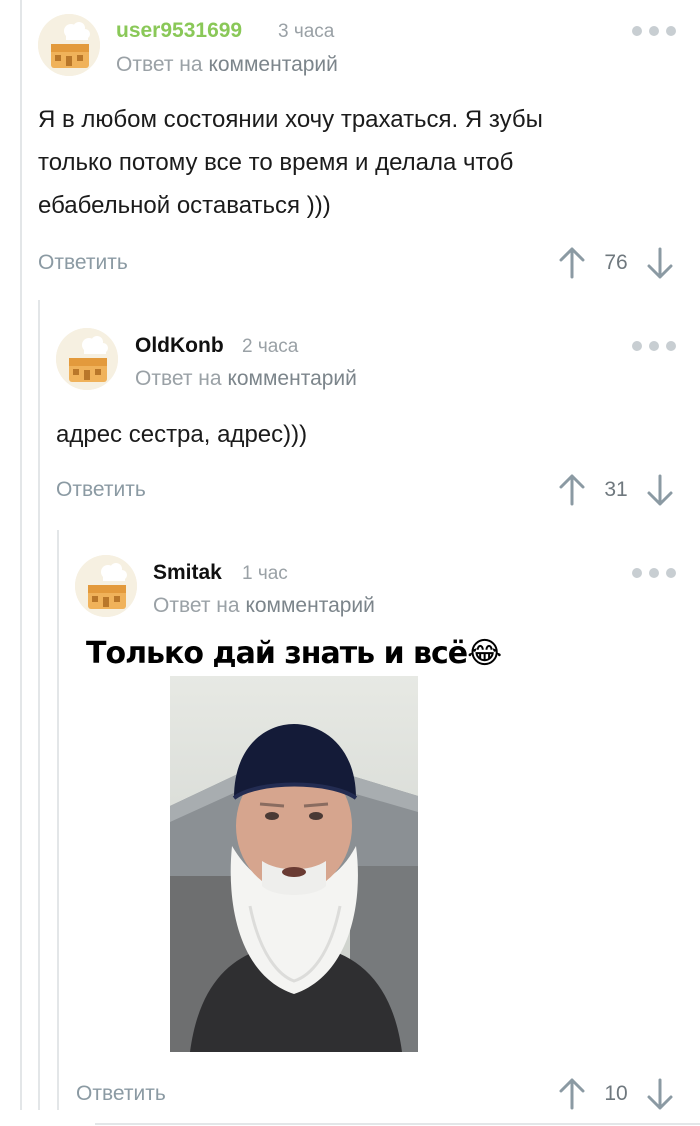 This screenshot has height=1126, width=700. Describe the element at coordinates (179, 31) in the screenshot. I see `comment-author: user9531699` at that location.